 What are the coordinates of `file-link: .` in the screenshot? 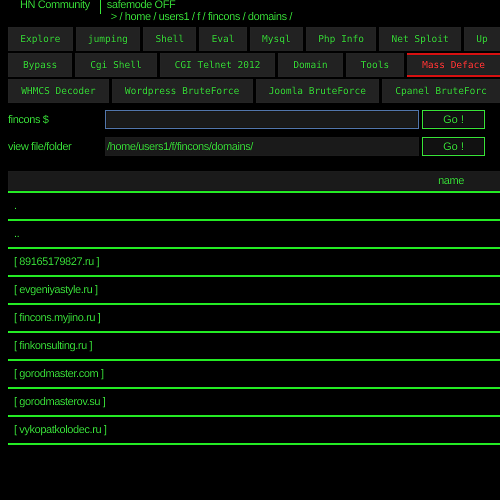 It's located at (15, 206).